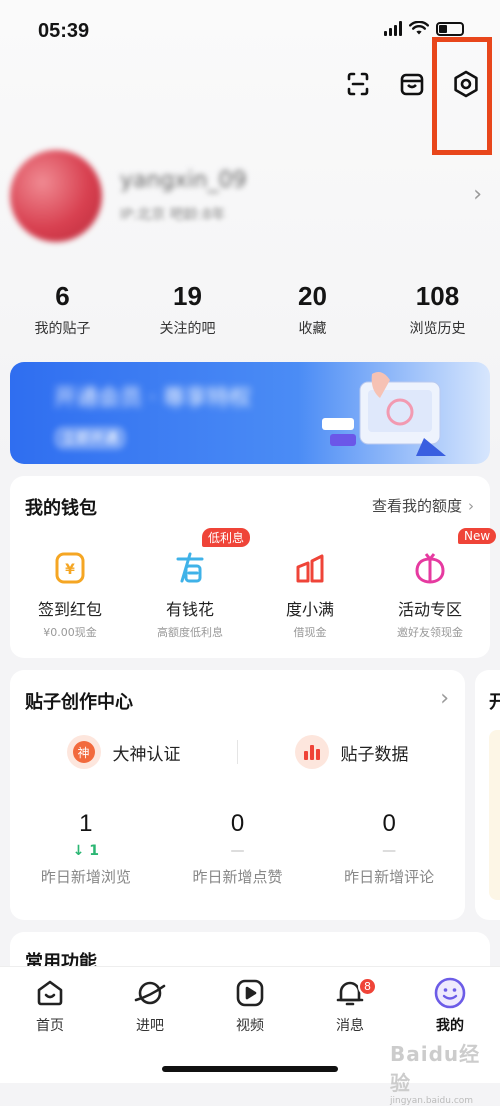  I want to click on wallet-item-activity-zone: New 活动专区 邀好友领现金, so click(433, 584).